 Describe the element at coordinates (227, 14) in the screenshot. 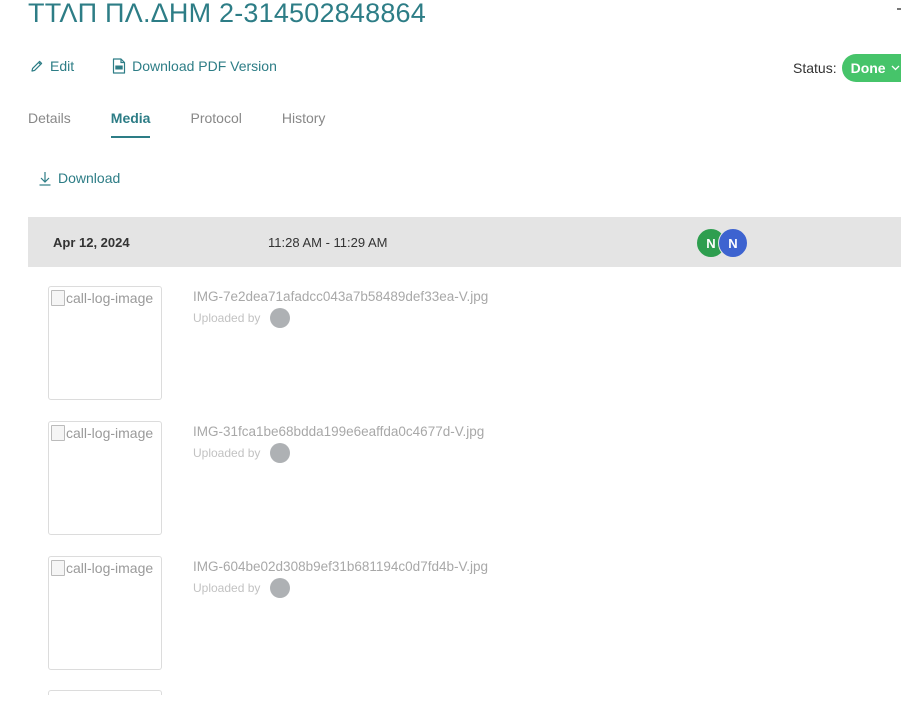

I see `page-title: ΤΤΛΠ ΠΛ.ΔΗΜ 2-314502848864` at that location.